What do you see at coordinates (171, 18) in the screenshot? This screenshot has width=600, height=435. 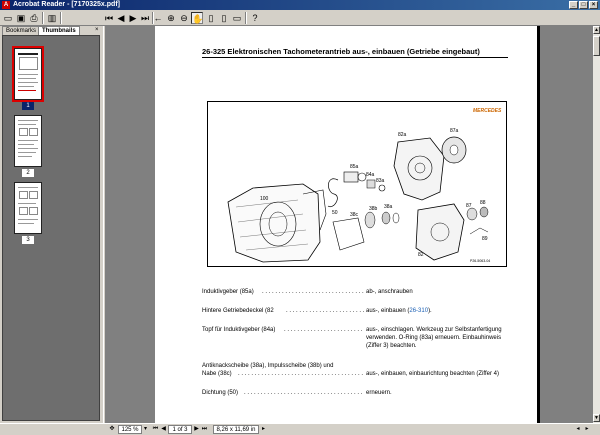 I see `zoom-in-icon: ⊕` at bounding box center [171, 18].